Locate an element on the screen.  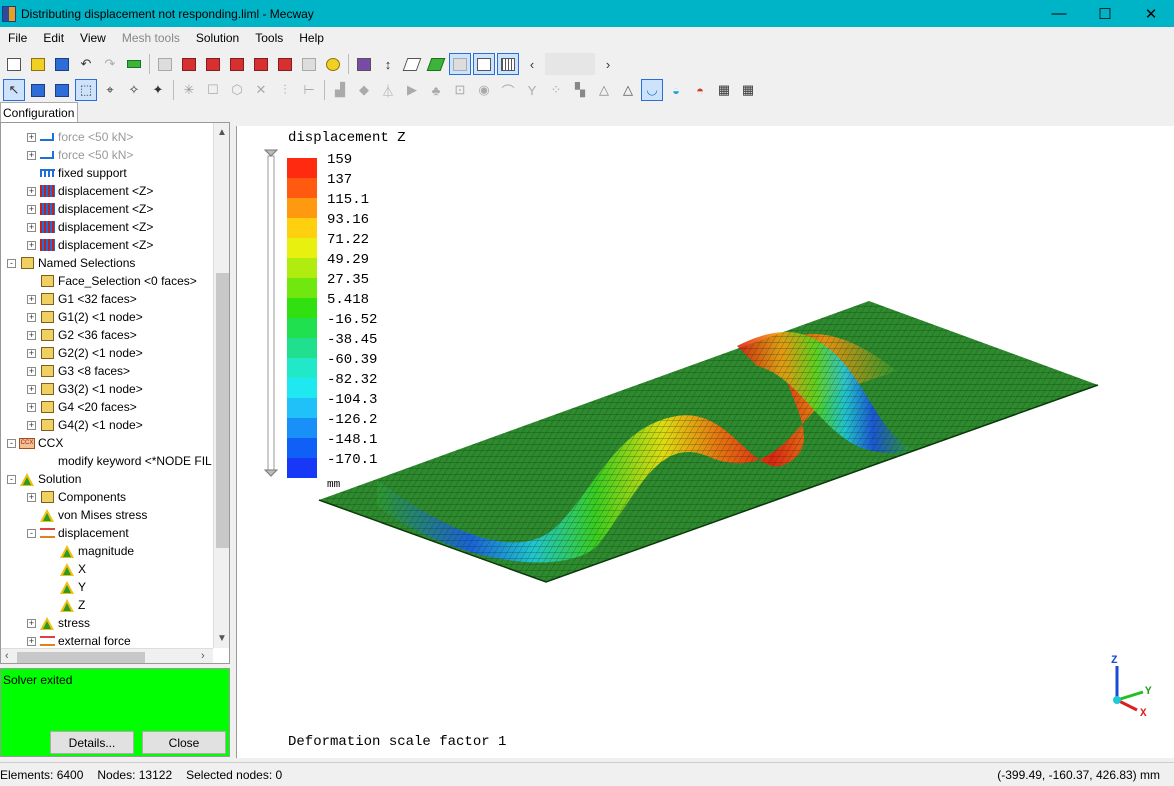
tree-item: + G3(2) <1 node> is located at coordinates (85, 389).